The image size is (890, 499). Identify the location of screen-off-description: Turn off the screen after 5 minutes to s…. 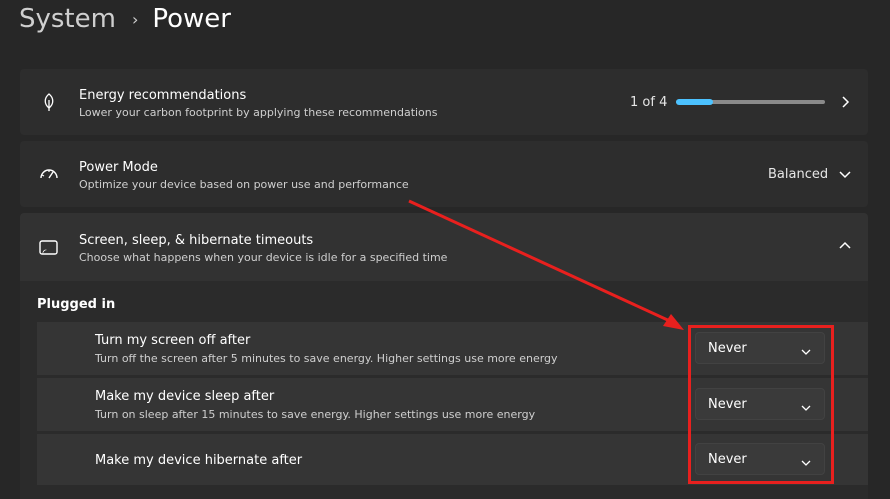
(326, 358).